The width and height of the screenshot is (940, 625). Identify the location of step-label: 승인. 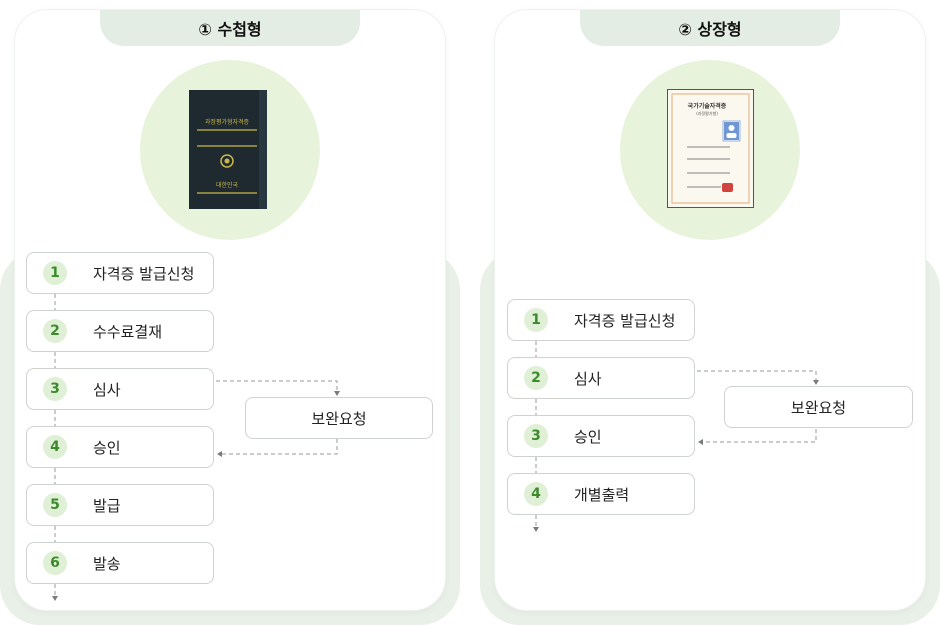
(588, 436).